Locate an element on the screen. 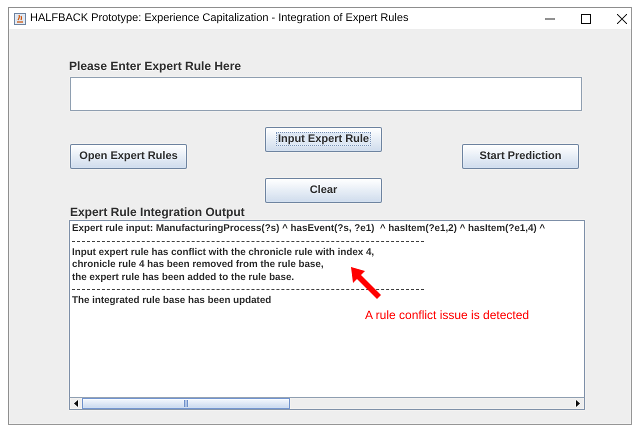 This screenshot has width=632, height=425. output-line: Input expert rule has conflict with the chronicle rule with index 4, is located at coordinates (223, 252).